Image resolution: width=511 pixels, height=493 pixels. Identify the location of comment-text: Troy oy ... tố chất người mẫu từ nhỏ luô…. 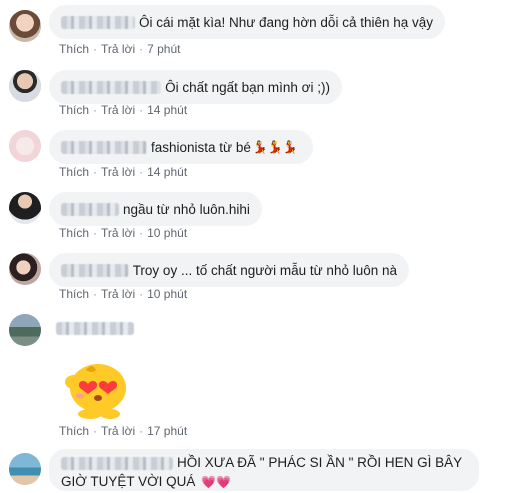
(264, 270).